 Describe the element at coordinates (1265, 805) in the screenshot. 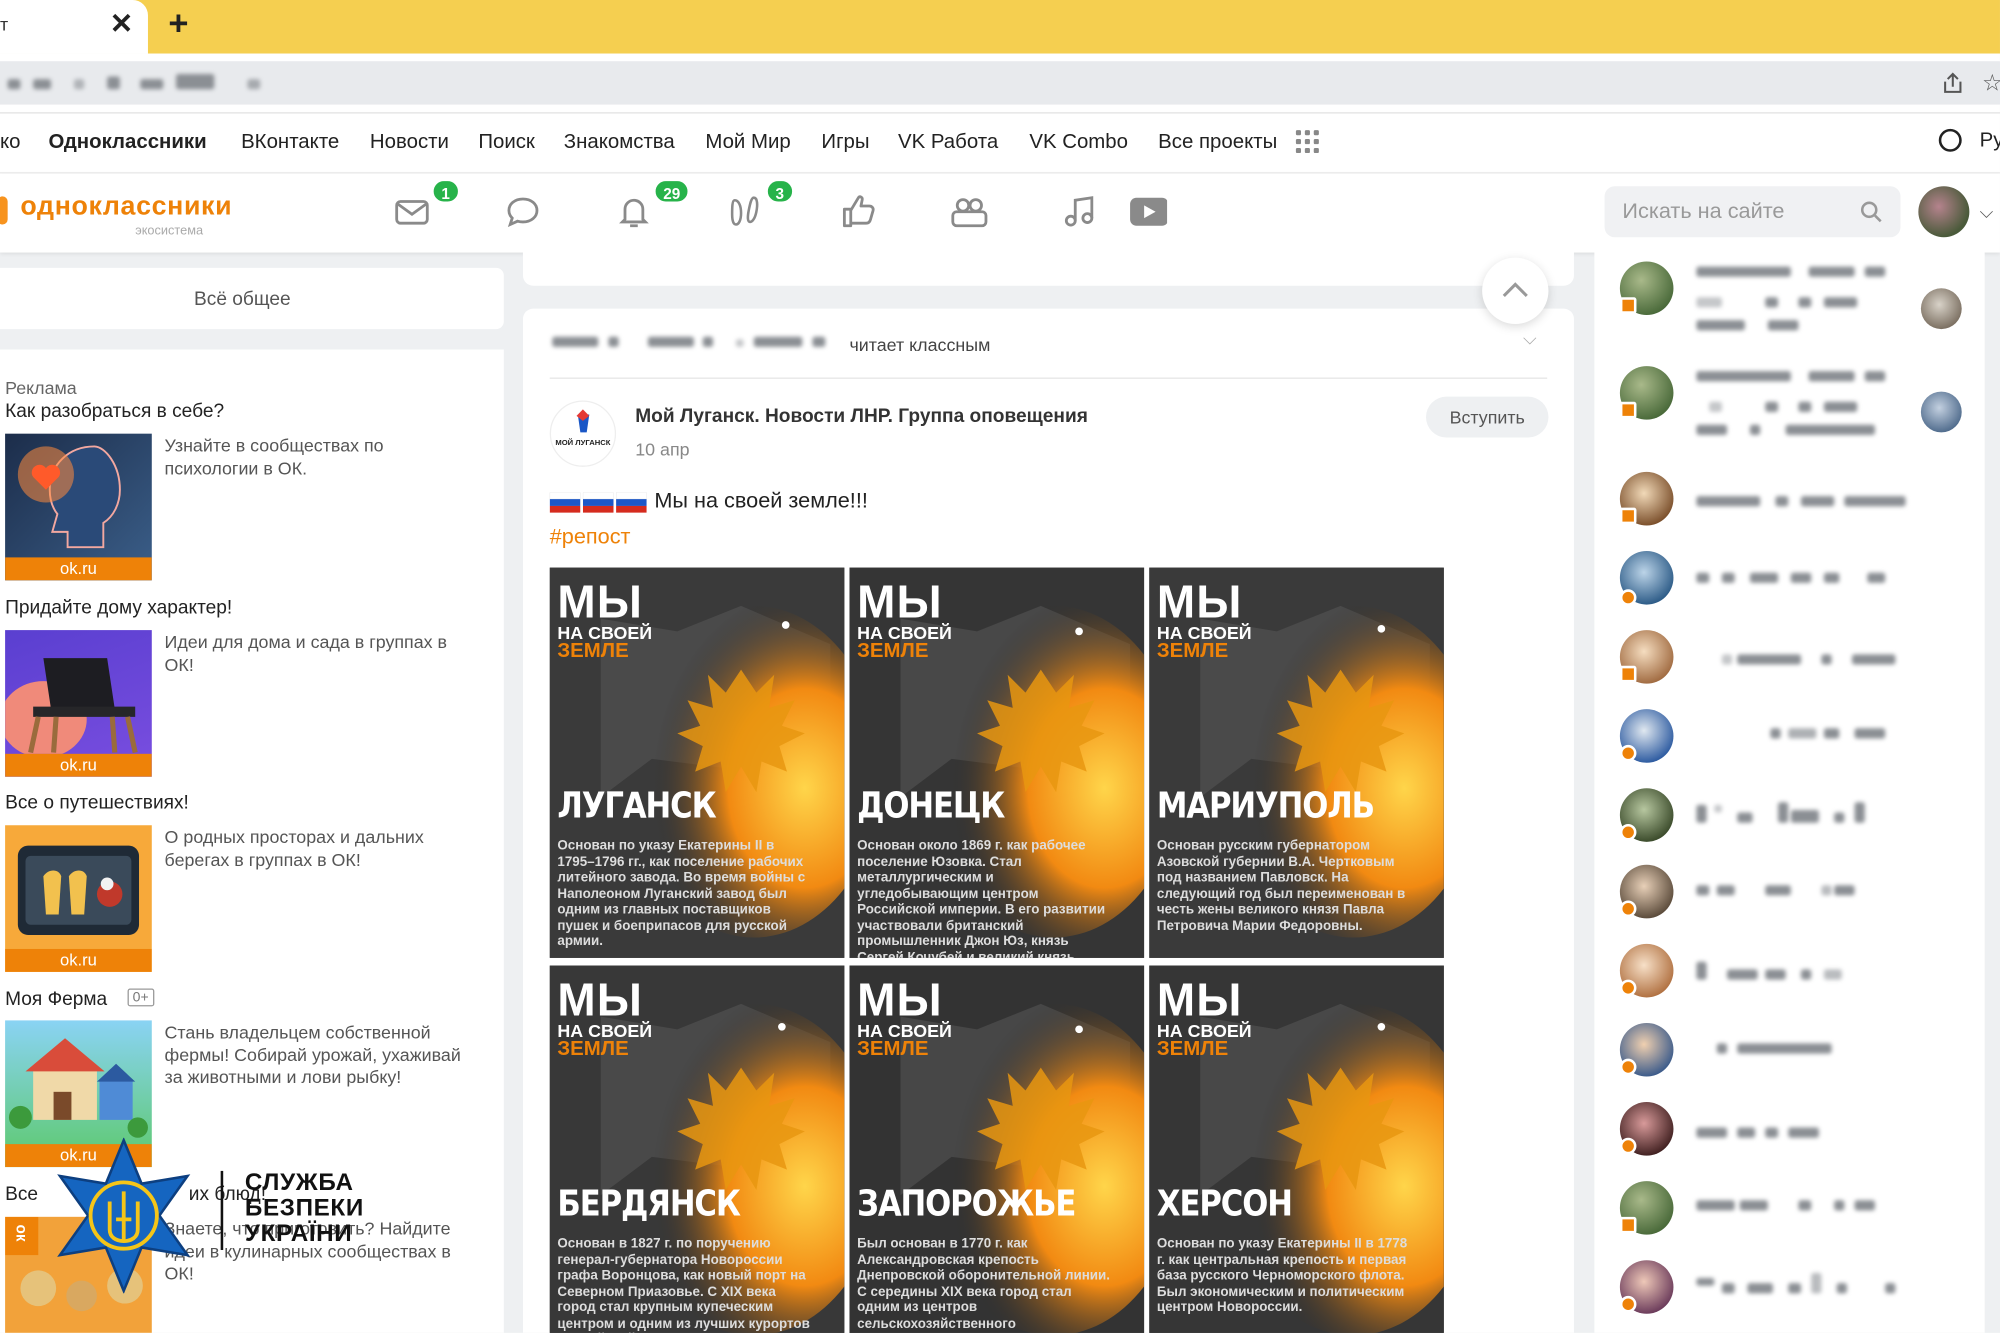

I see `tile-city: МАРИУПОЛЬ` at that location.